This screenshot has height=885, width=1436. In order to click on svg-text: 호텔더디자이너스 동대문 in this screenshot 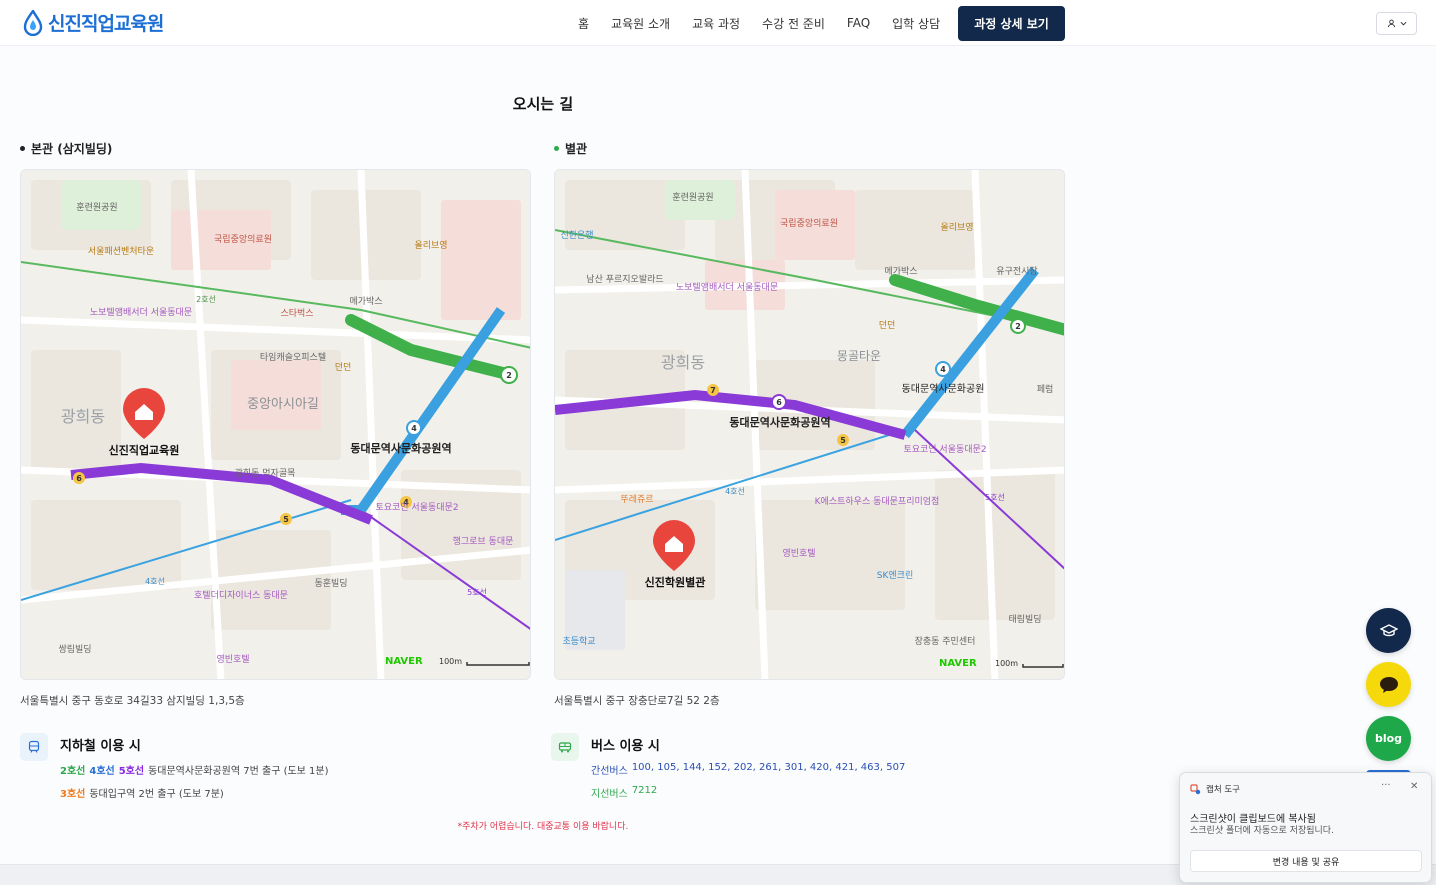, I will do `click(241, 595)`.